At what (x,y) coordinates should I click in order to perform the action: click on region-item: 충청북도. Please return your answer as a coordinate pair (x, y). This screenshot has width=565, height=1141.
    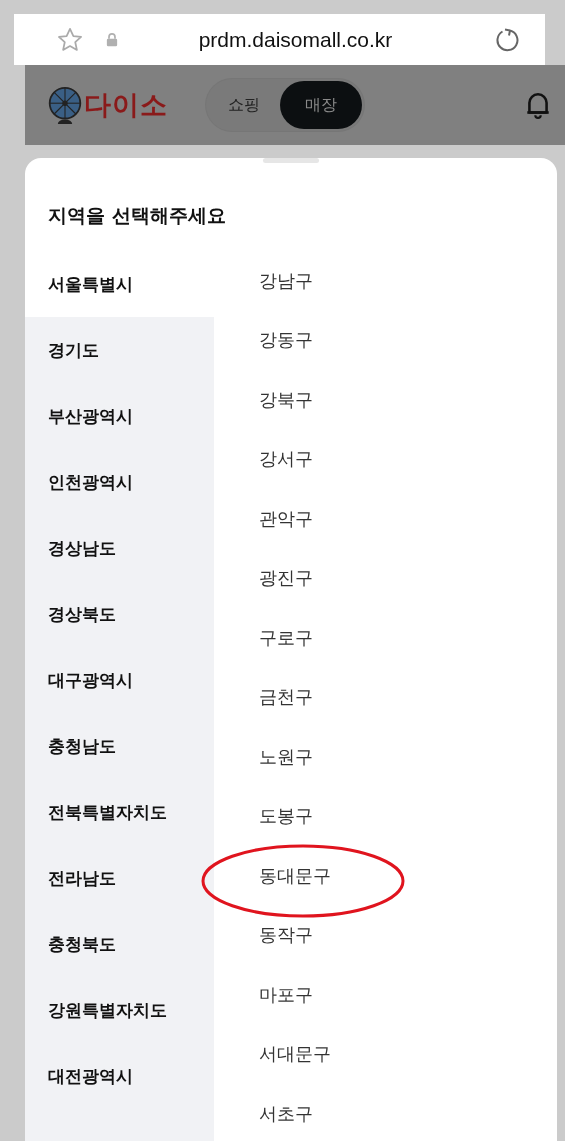
    Looking at the image, I should click on (119, 944).